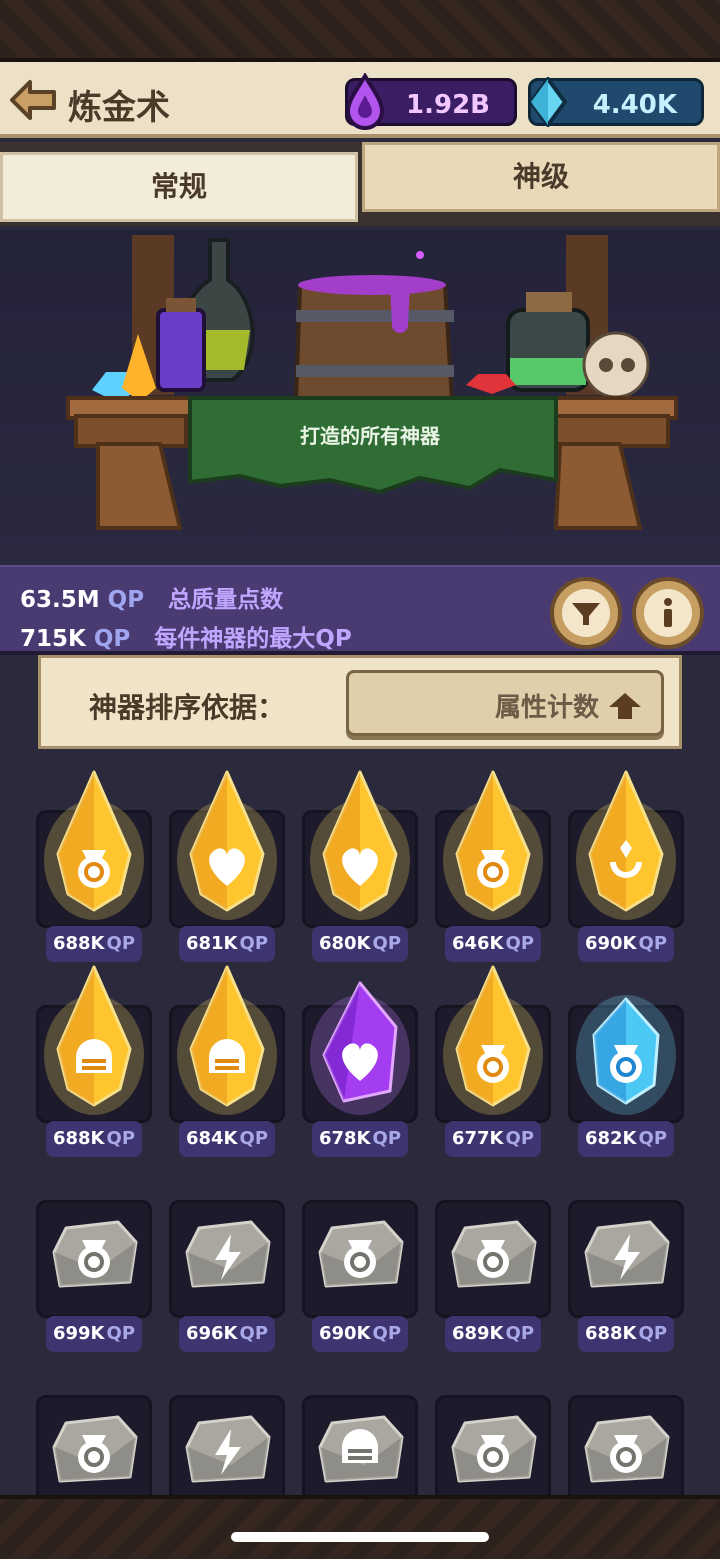 The image size is (720, 1559). What do you see at coordinates (448, 105) in the screenshot?
I see `purple-currency-value: 1.92B` at bounding box center [448, 105].